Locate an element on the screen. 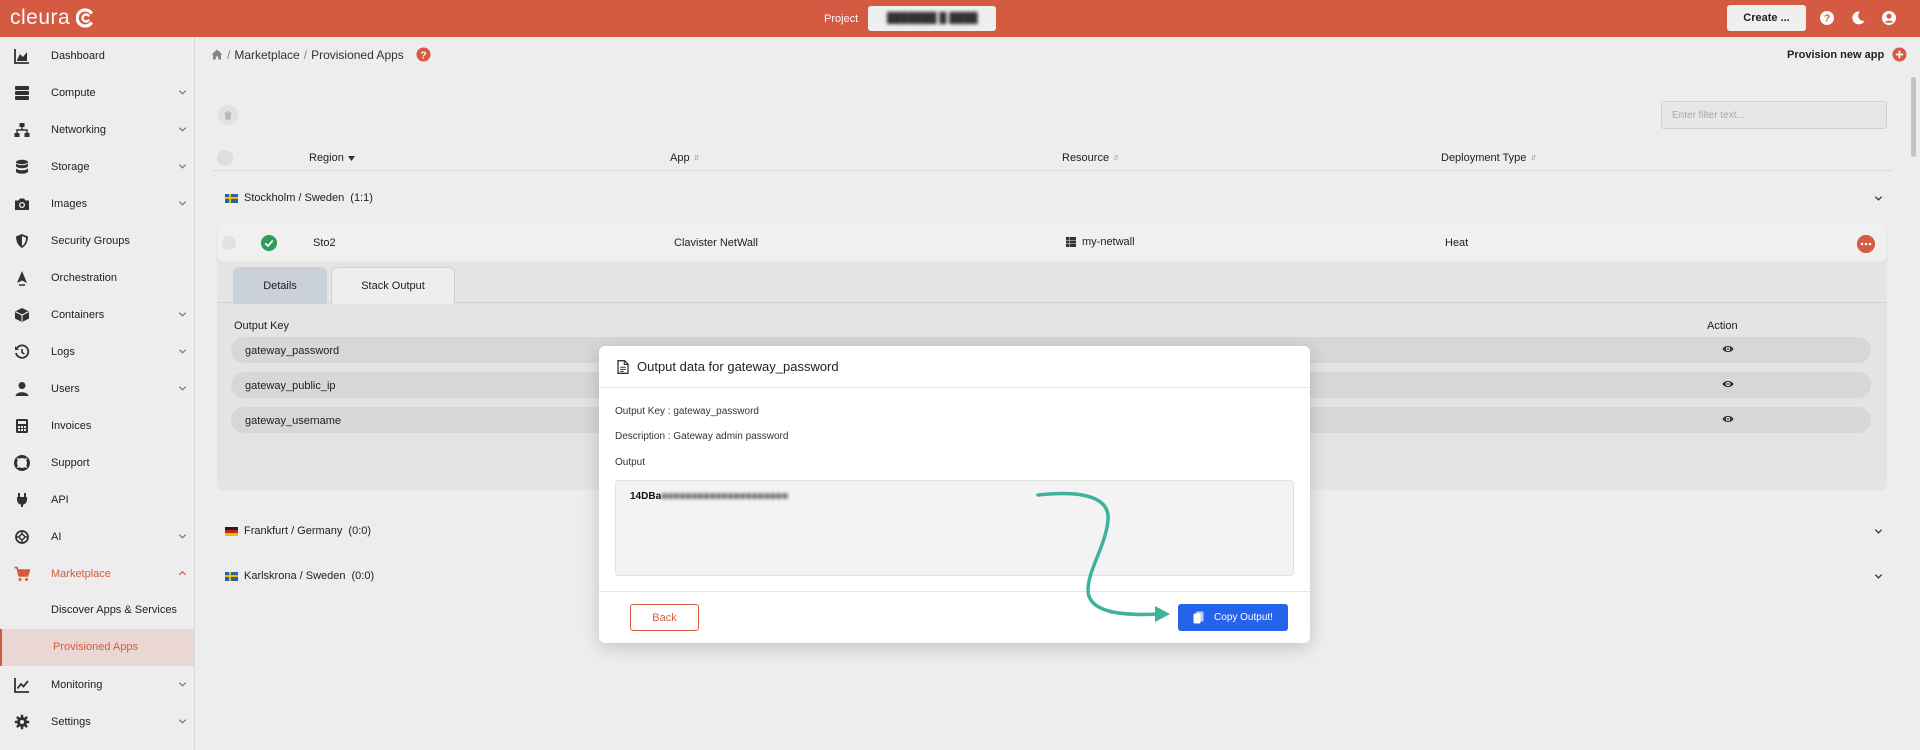 The image size is (1920, 750). dialog-title: Output data for gateway_password is located at coordinates (738, 366).